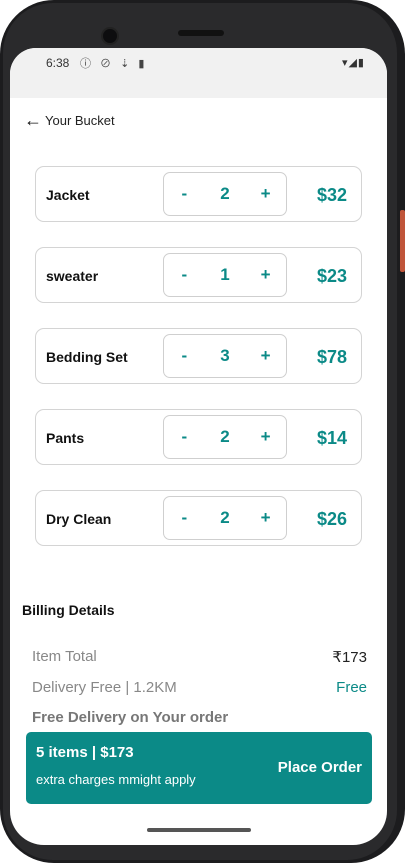  What do you see at coordinates (68, 195) in the screenshot?
I see `item-name: Jacket` at bounding box center [68, 195].